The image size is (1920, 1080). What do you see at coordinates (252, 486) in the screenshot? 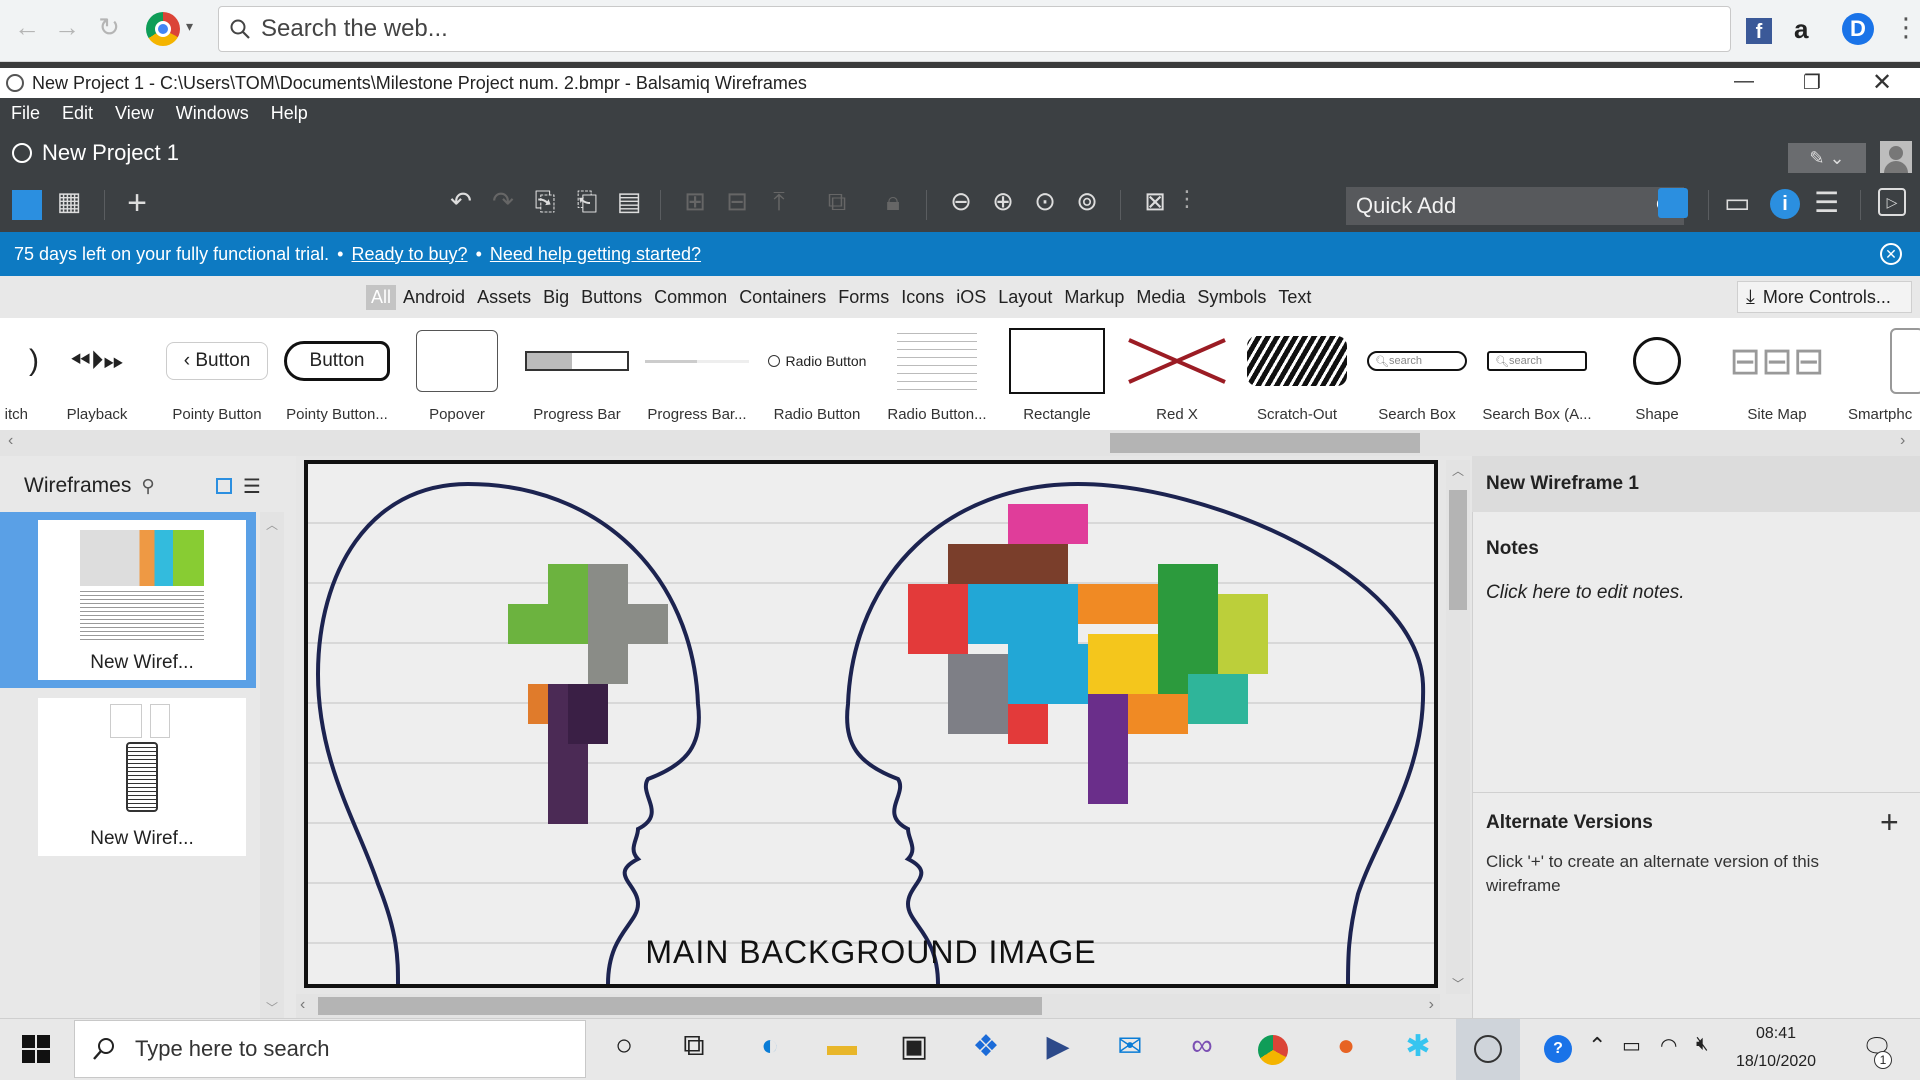
I see `list-view-icon: ☰` at bounding box center [252, 486].